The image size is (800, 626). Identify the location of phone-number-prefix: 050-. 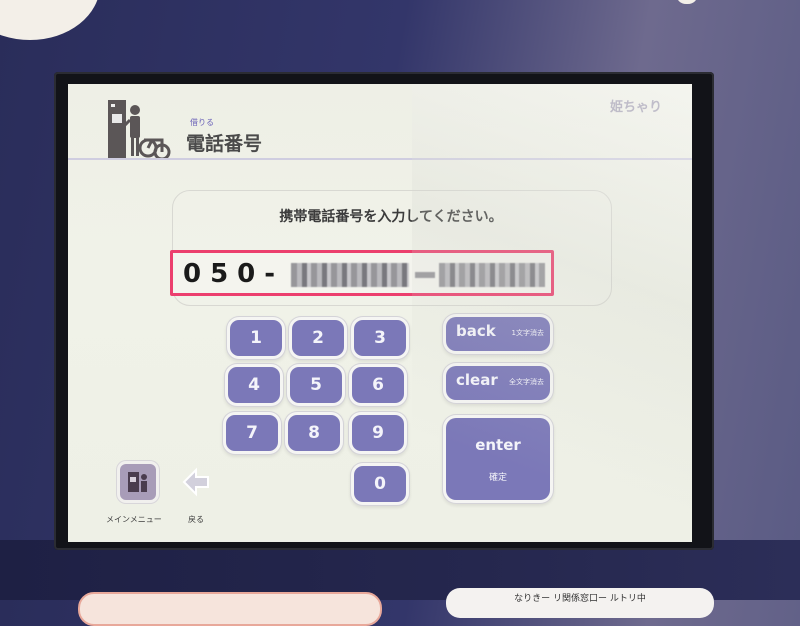
(234, 274).